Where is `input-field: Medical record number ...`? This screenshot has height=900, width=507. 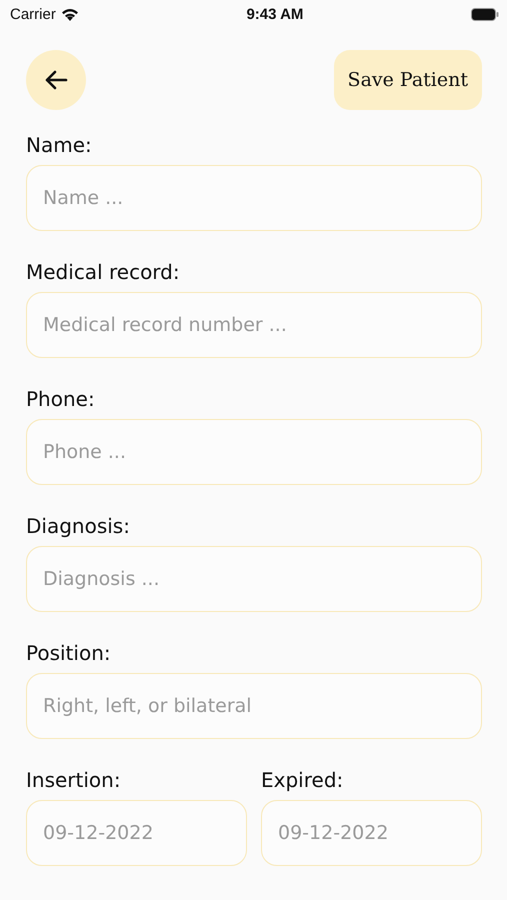 input-field: Medical record number ... is located at coordinates (254, 325).